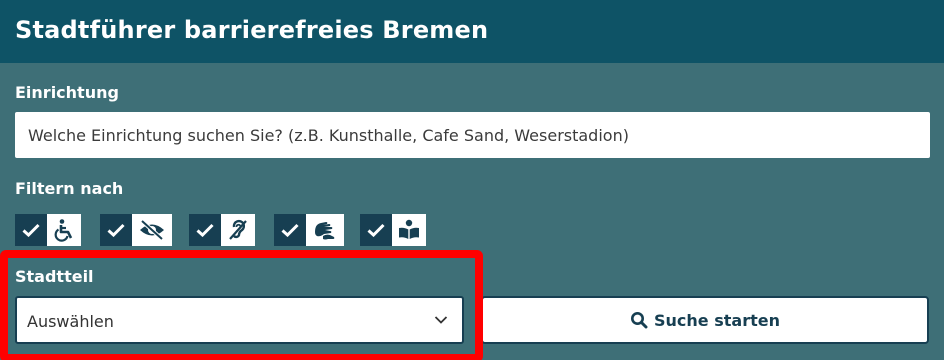  Describe the element at coordinates (152, 230) in the screenshot. I see `eye-slash-icon` at that location.